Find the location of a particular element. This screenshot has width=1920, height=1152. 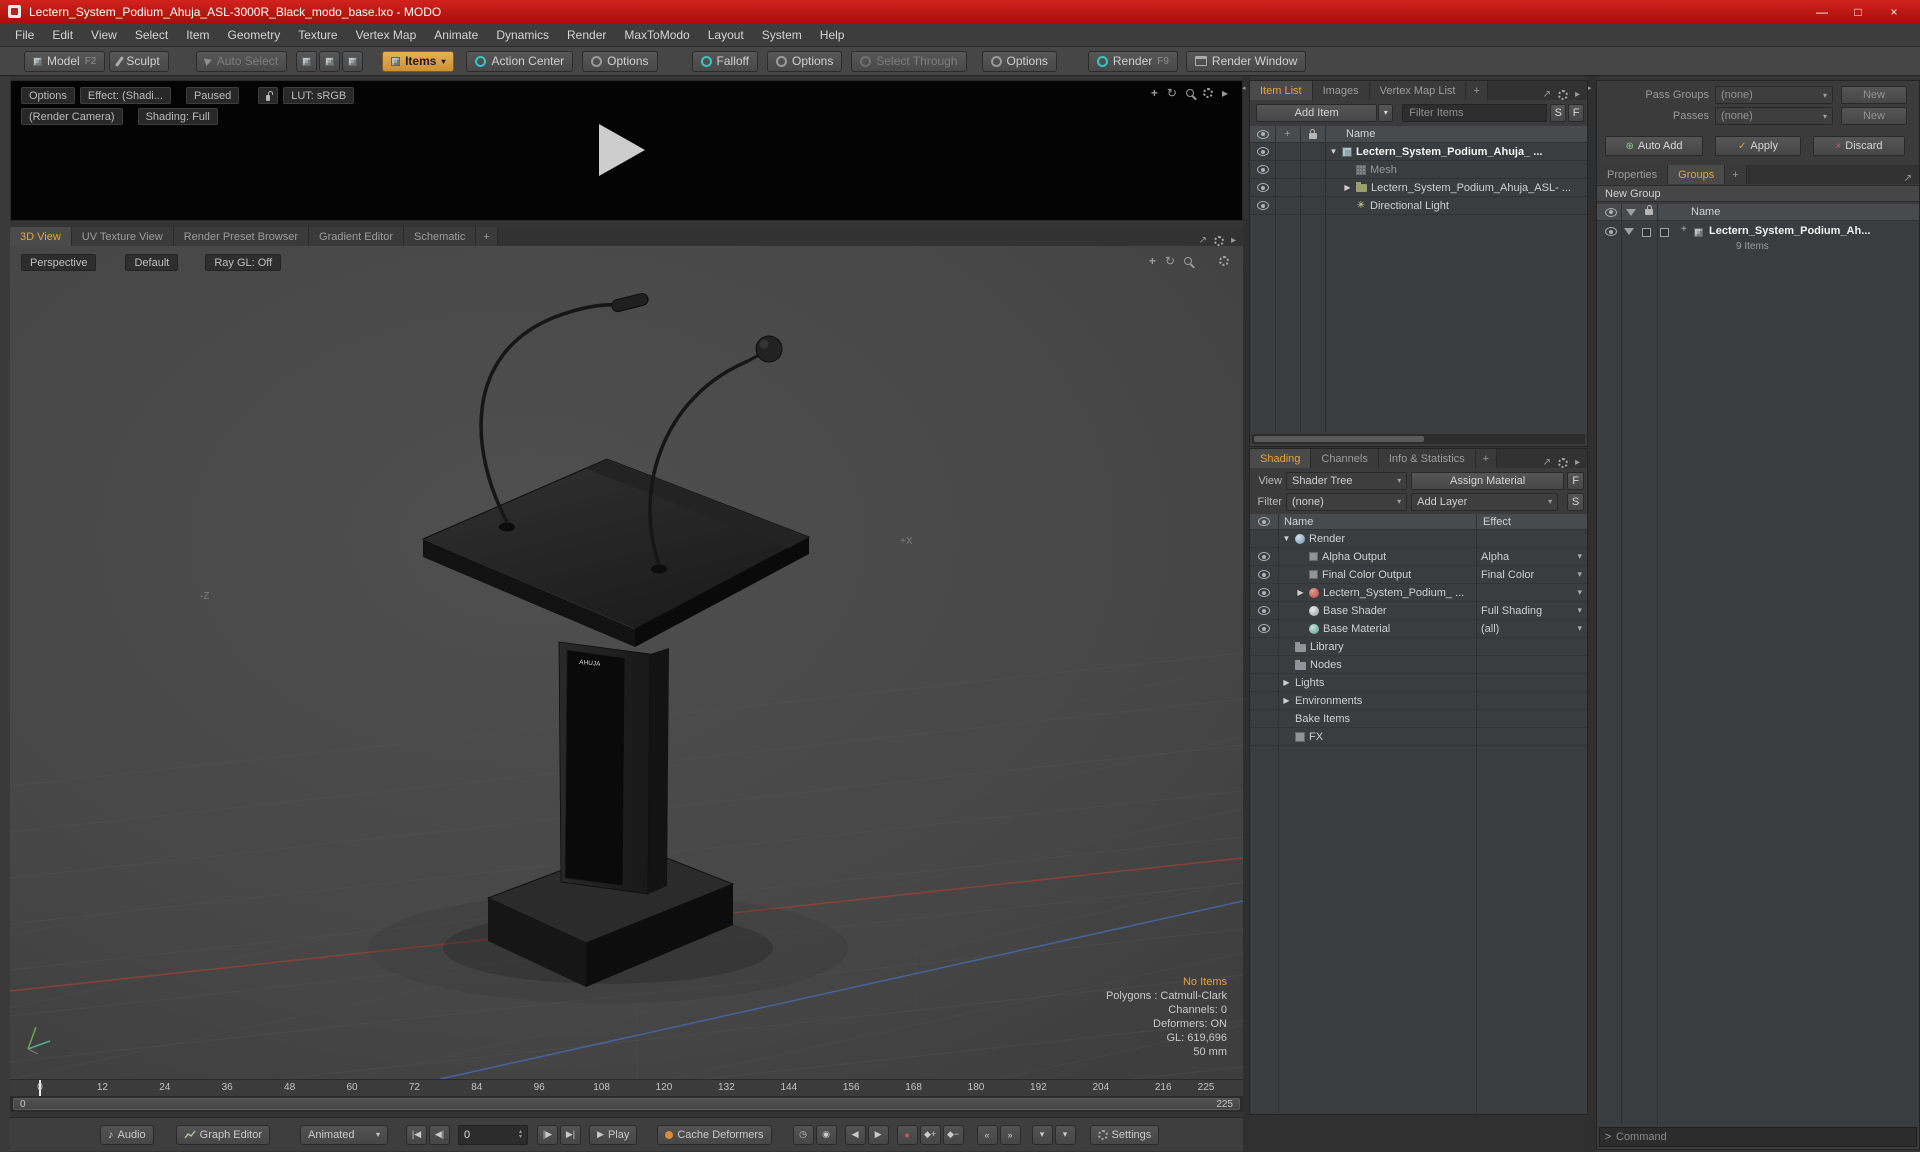

auto-select-button: Auto Select is located at coordinates (241, 61).